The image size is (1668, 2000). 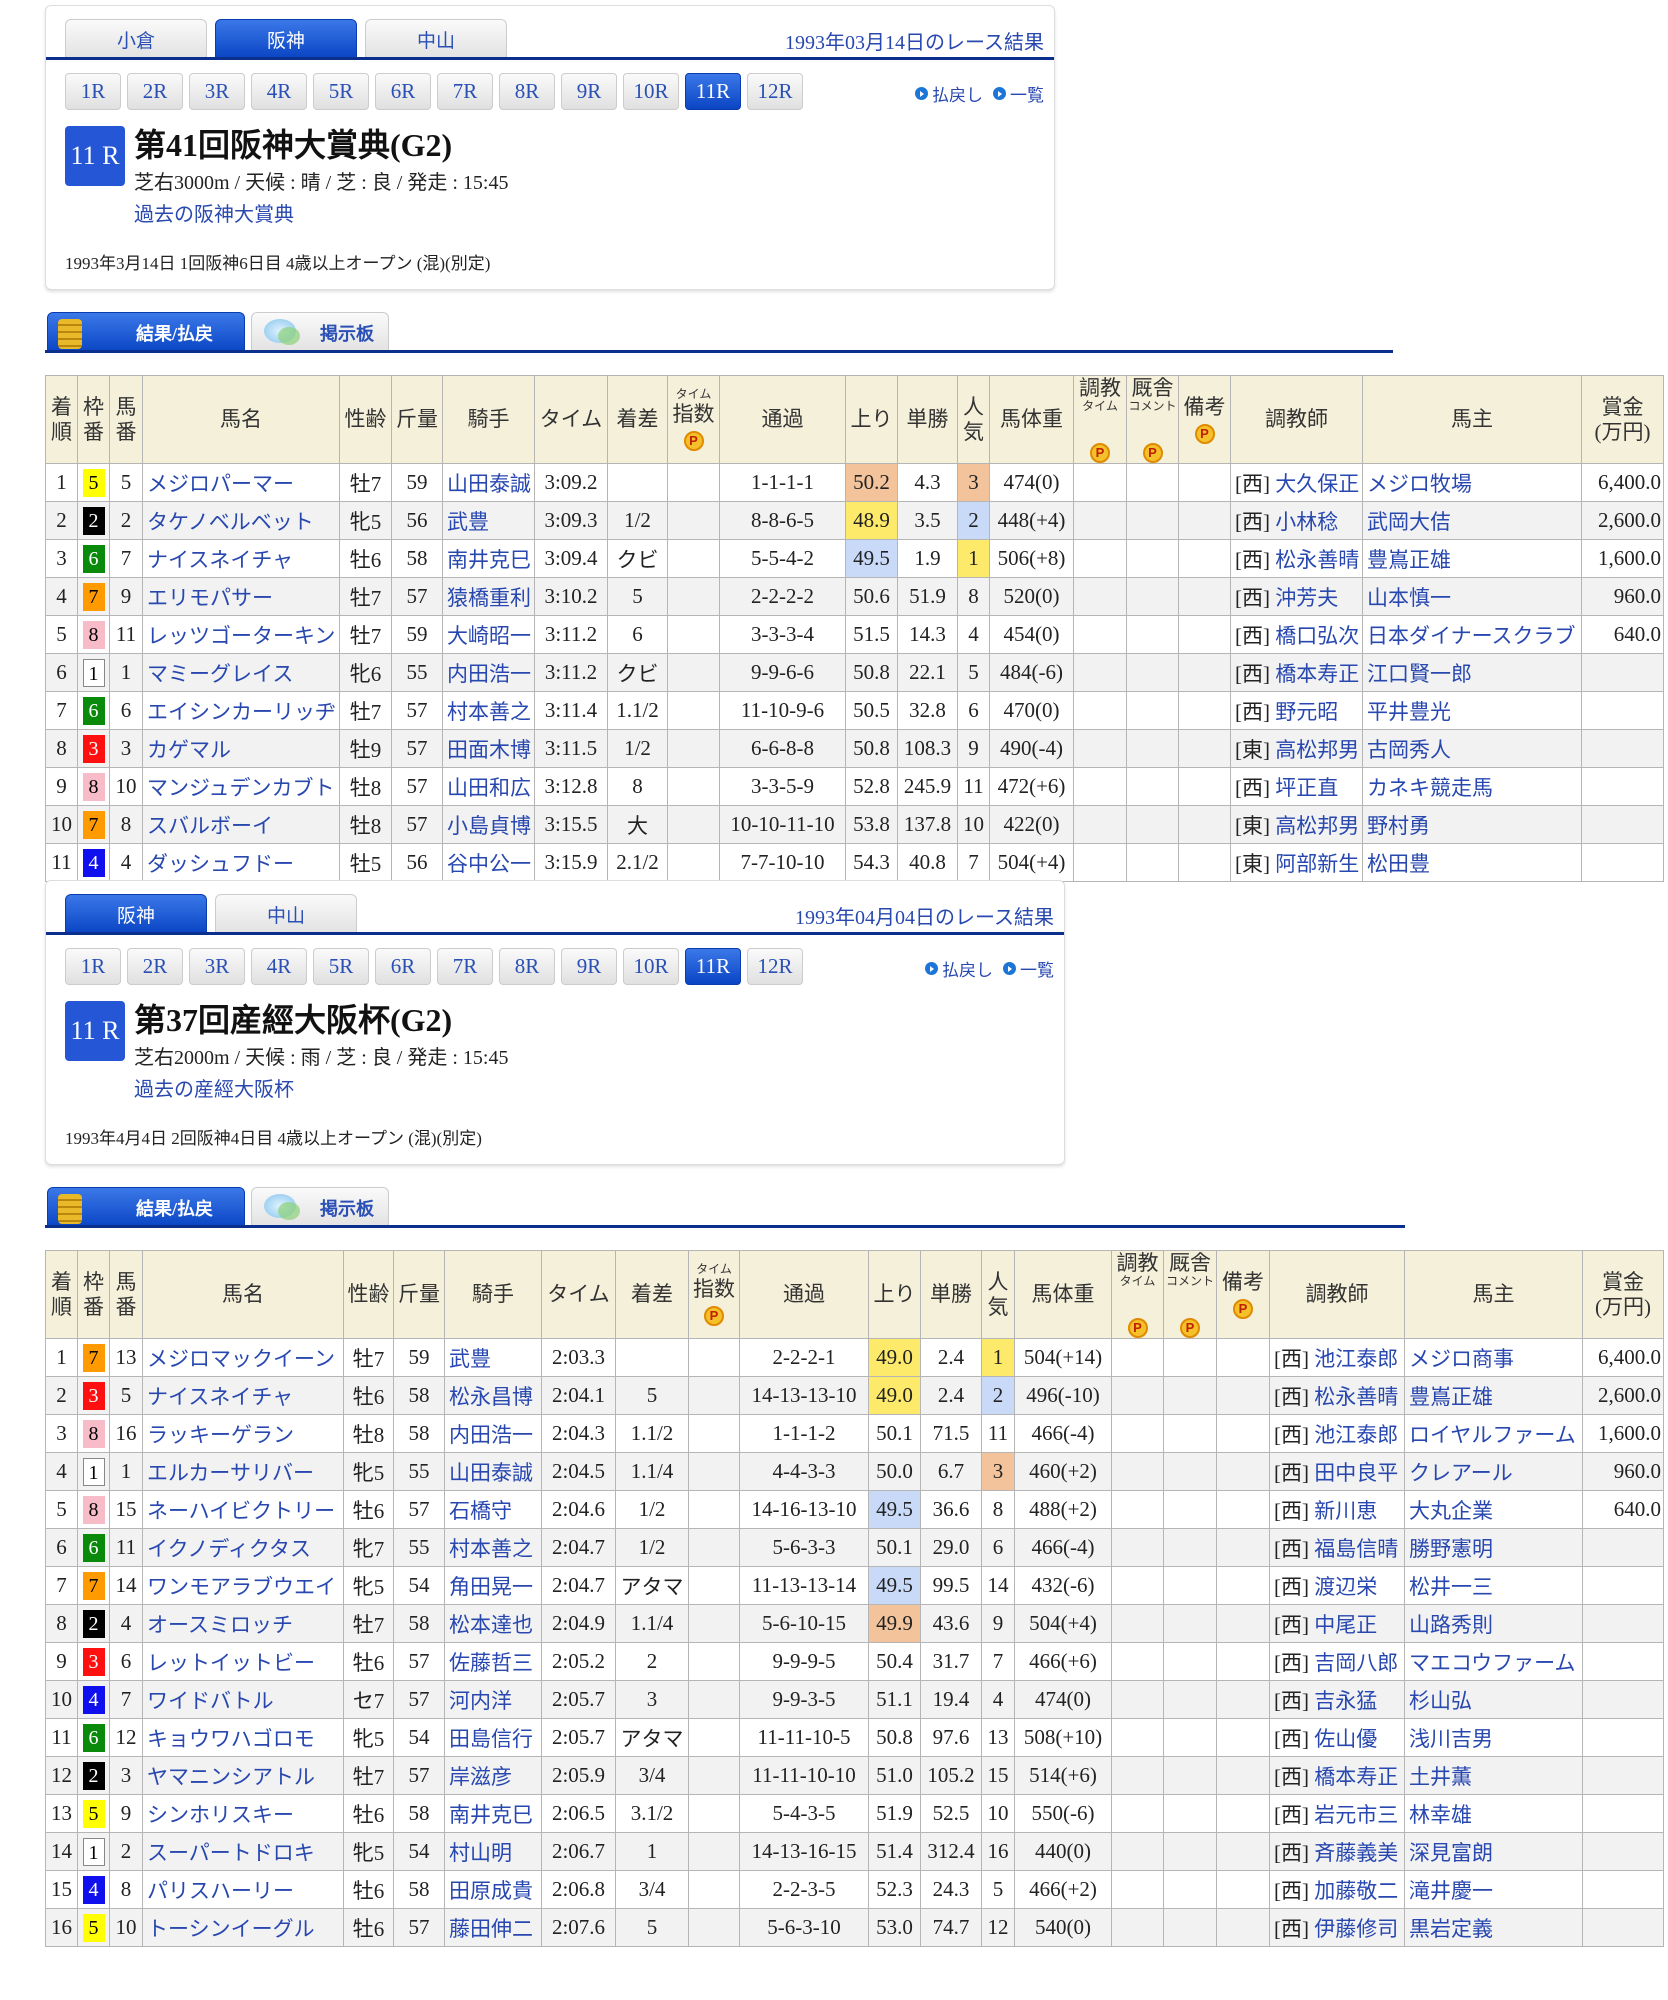 I want to click on venue-tab: 阪神, so click(x=136, y=913).